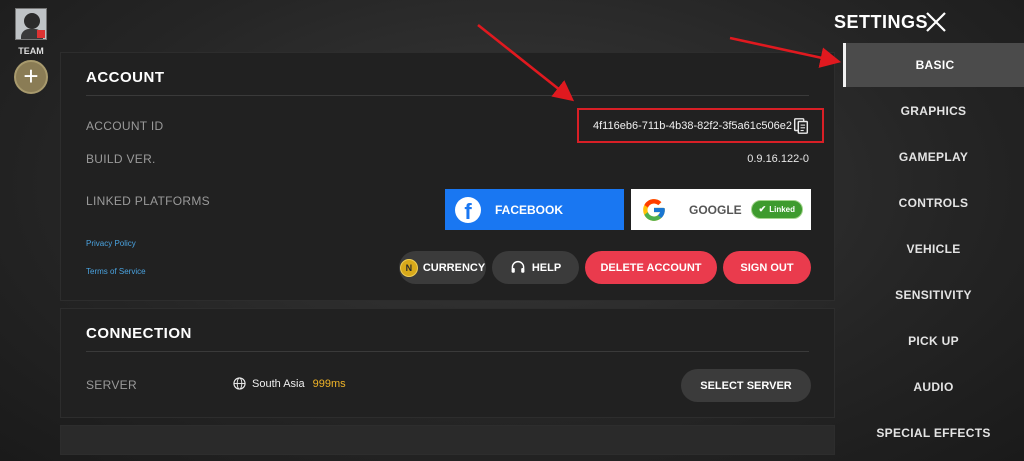  Describe the element at coordinates (767, 267) in the screenshot. I see `sign-out-button: SIGN OUT` at that location.